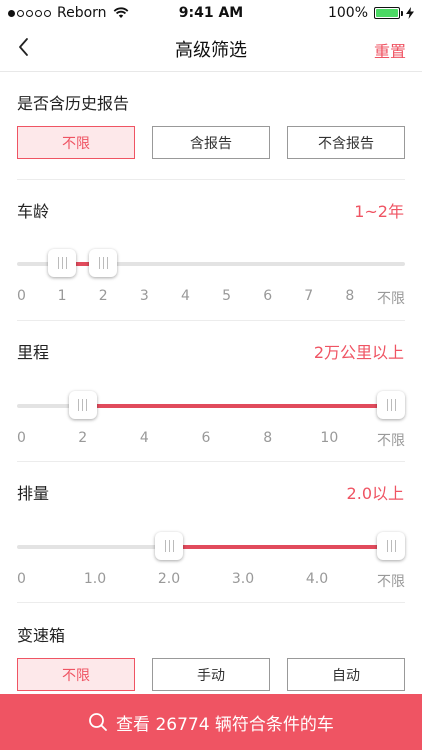  What do you see at coordinates (358, 352) in the screenshot?
I see `mileage-value: 2万公里以上` at bounding box center [358, 352].